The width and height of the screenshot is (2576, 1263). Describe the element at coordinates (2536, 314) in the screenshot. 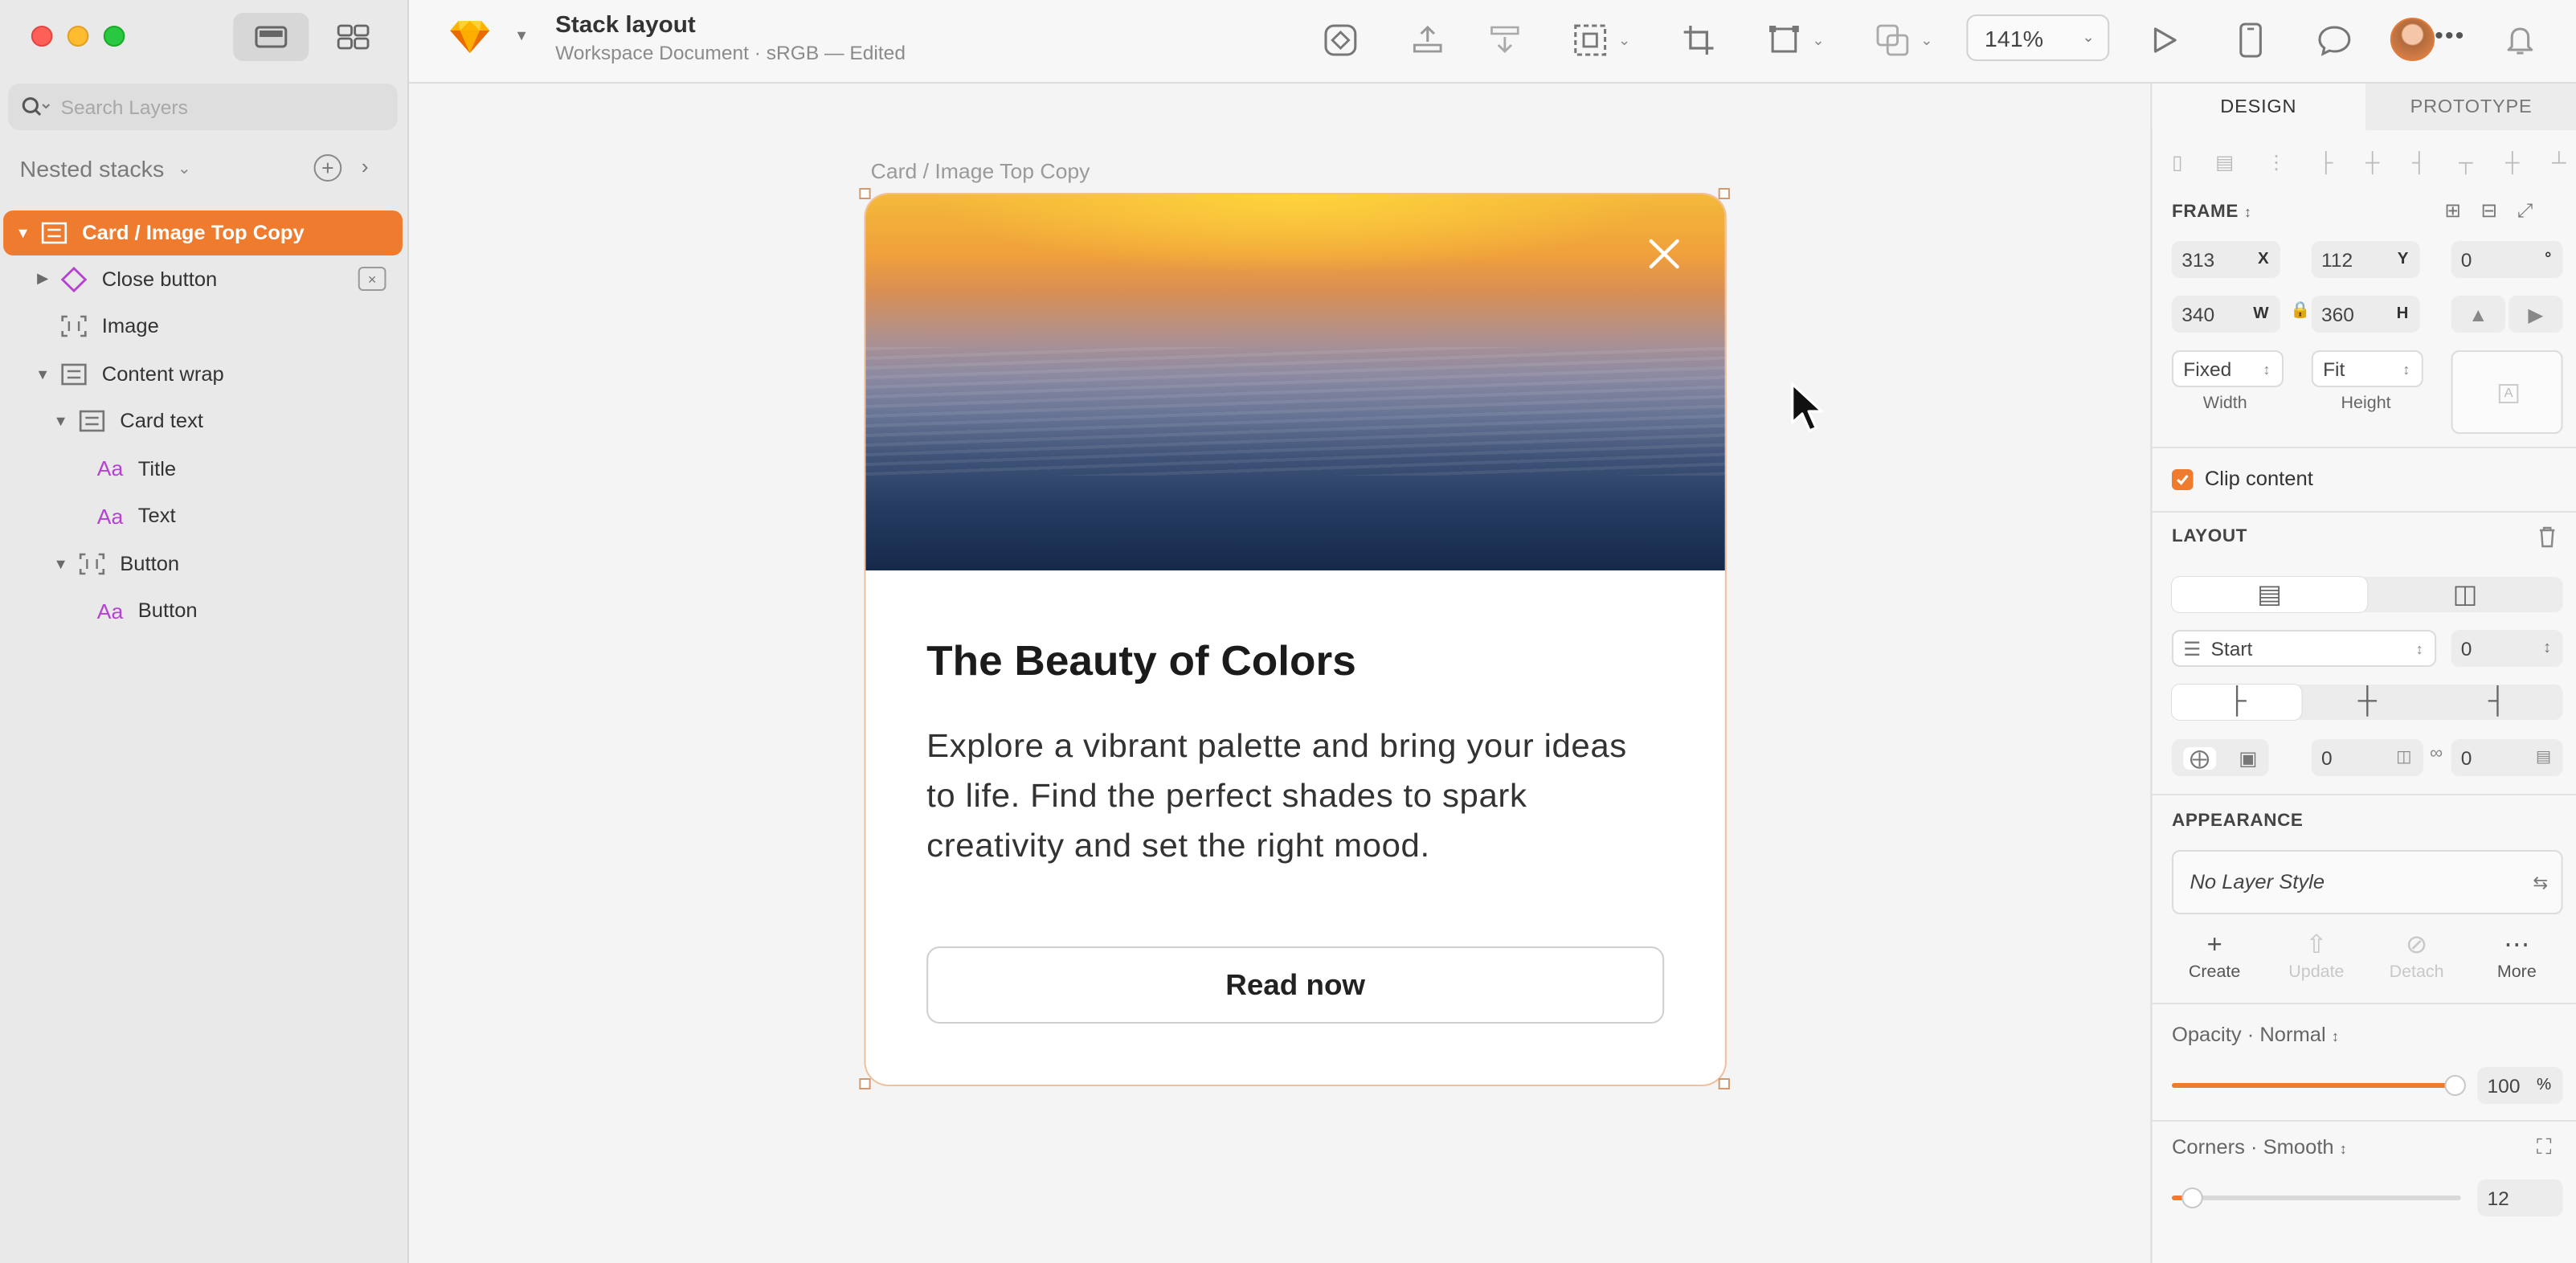

I see `flip-vertical-button: ▶` at that location.